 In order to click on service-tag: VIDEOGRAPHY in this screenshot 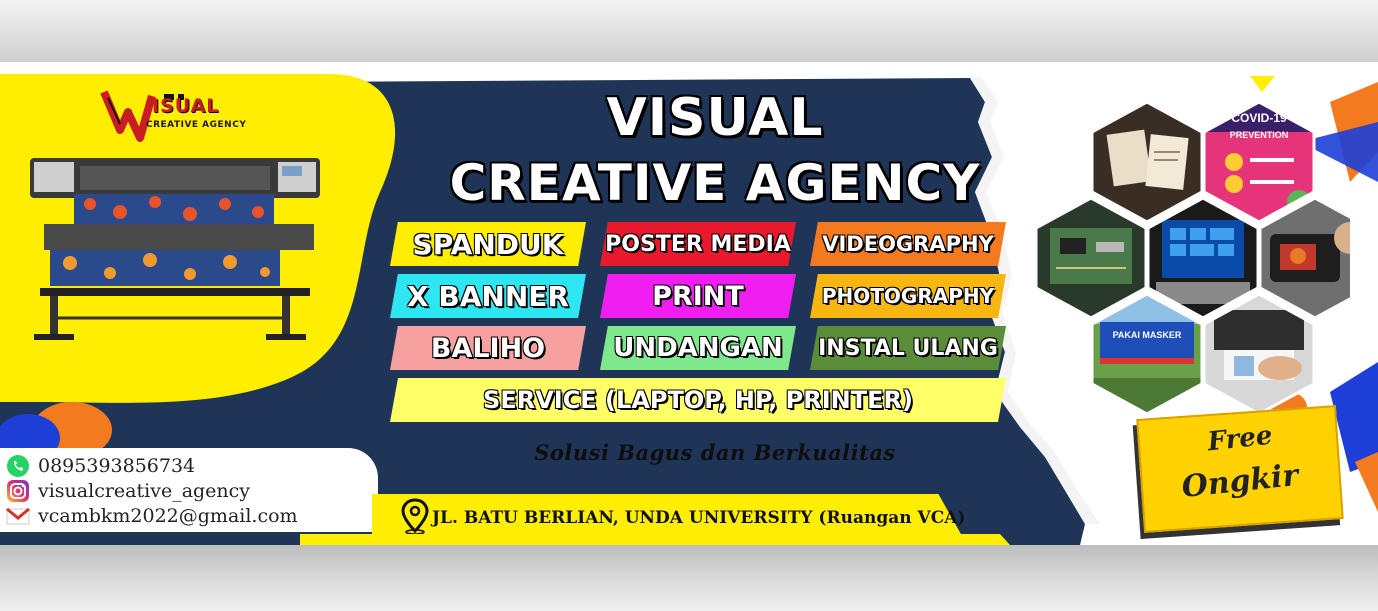, I will do `click(908, 244)`.